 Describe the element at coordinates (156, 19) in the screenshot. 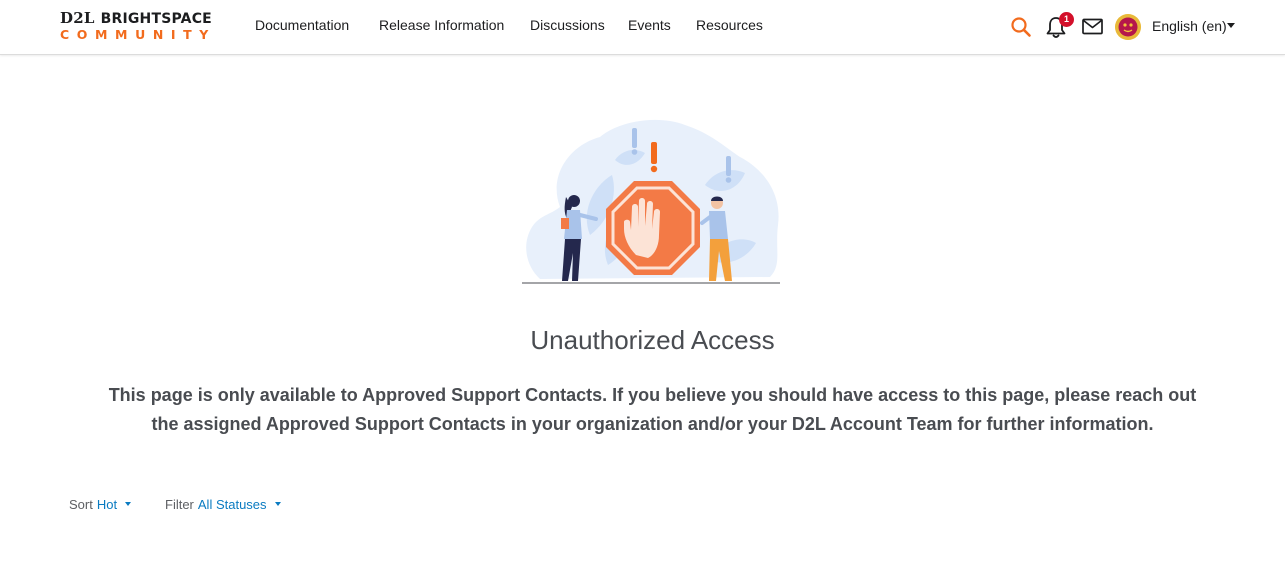

I see `logo-brightspace-text: BRIGHTSPACE` at that location.